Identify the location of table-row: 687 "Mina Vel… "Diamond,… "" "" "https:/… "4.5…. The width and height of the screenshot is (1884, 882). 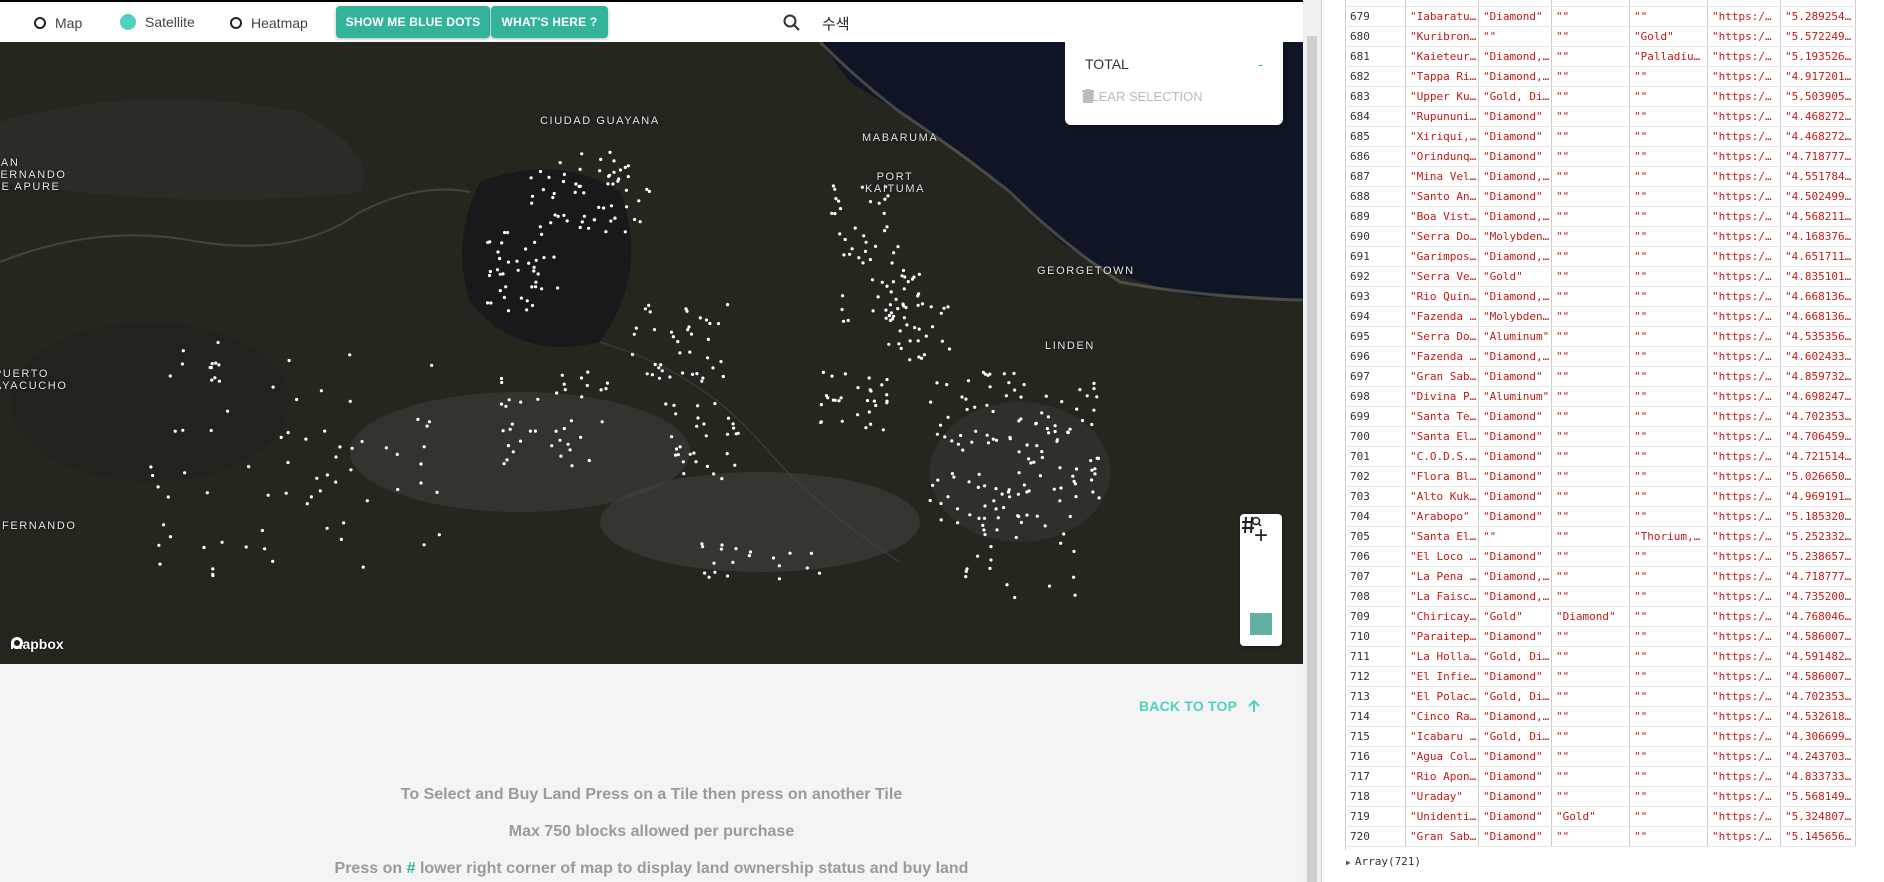
(1600, 176).